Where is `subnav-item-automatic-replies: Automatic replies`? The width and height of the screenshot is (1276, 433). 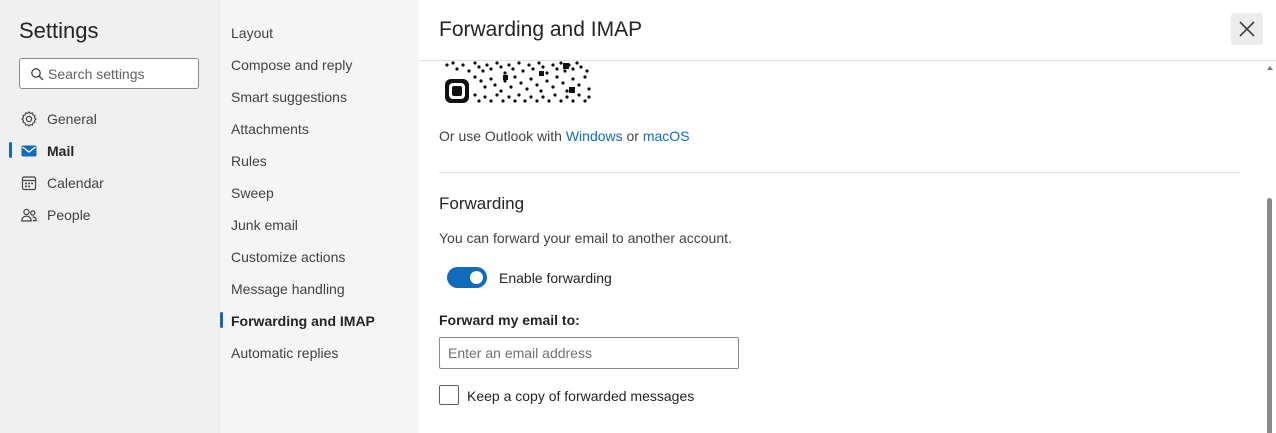
subnav-item-automatic-replies: Automatic replies is located at coordinates (319, 352).